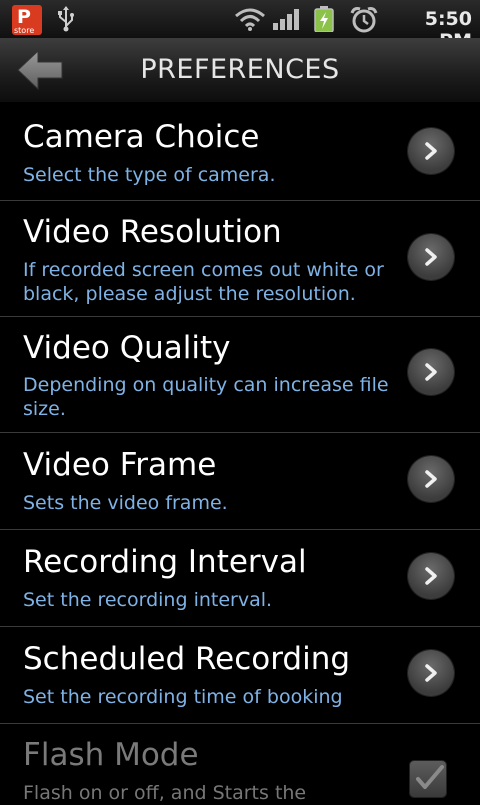 The image size is (480, 805). I want to click on pref-video-frame: Video Frame Sets the video frame., so click(240, 481).